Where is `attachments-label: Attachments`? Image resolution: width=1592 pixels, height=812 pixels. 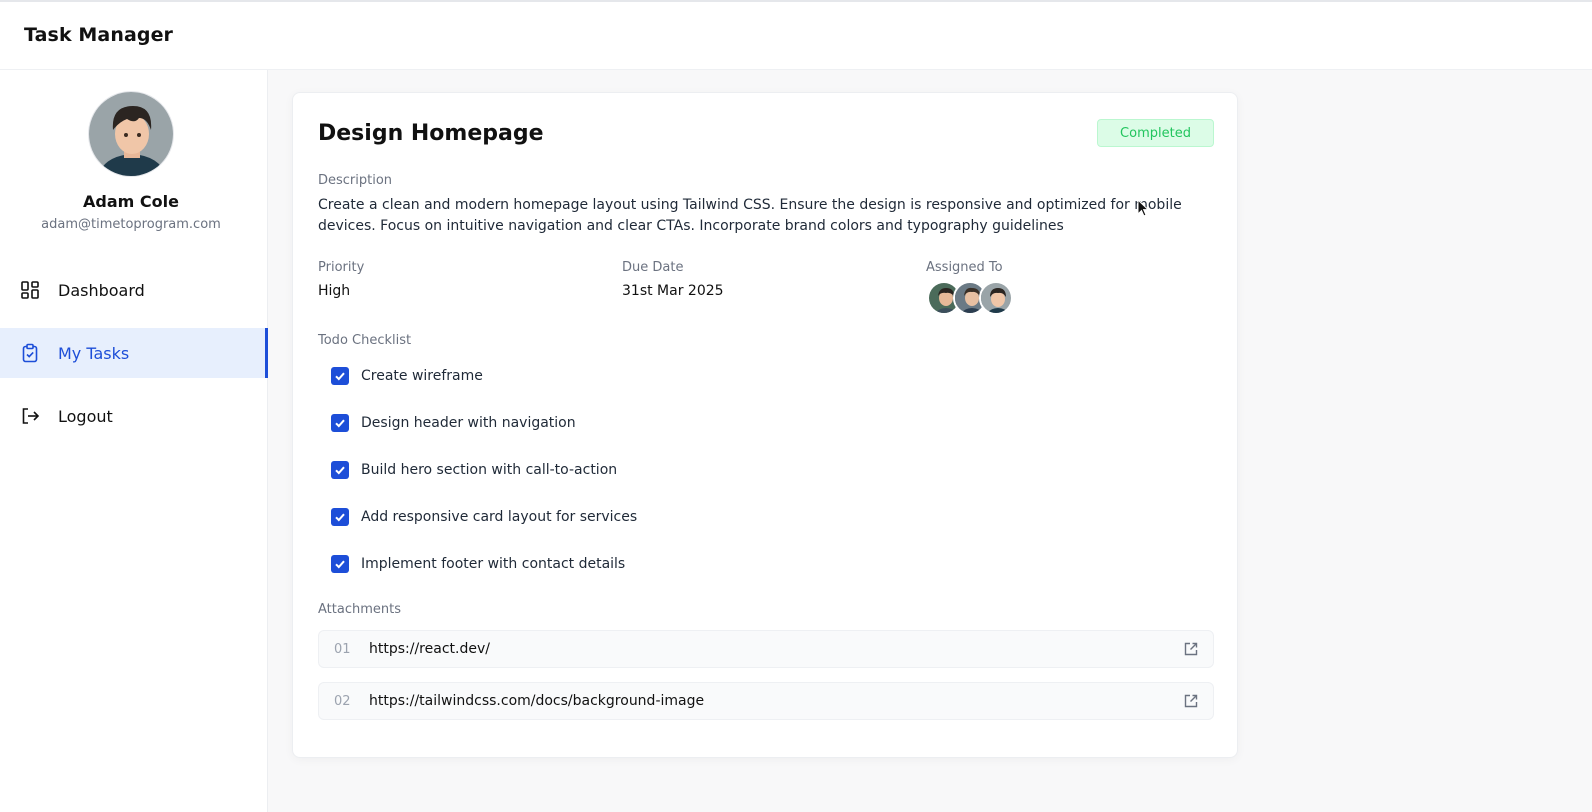
attachments-label: Attachments is located at coordinates (359, 609).